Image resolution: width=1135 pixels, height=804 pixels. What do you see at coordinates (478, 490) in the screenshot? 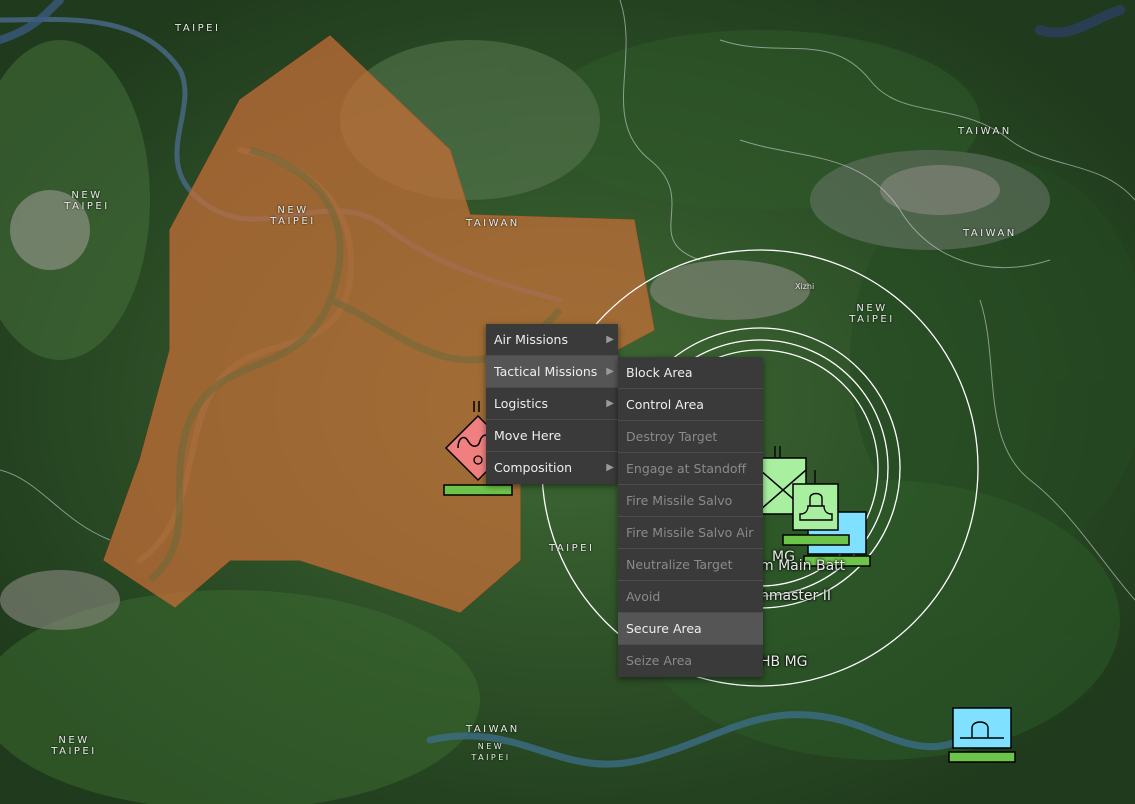
I see `hostile-health-bar` at bounding box center [478, 490].